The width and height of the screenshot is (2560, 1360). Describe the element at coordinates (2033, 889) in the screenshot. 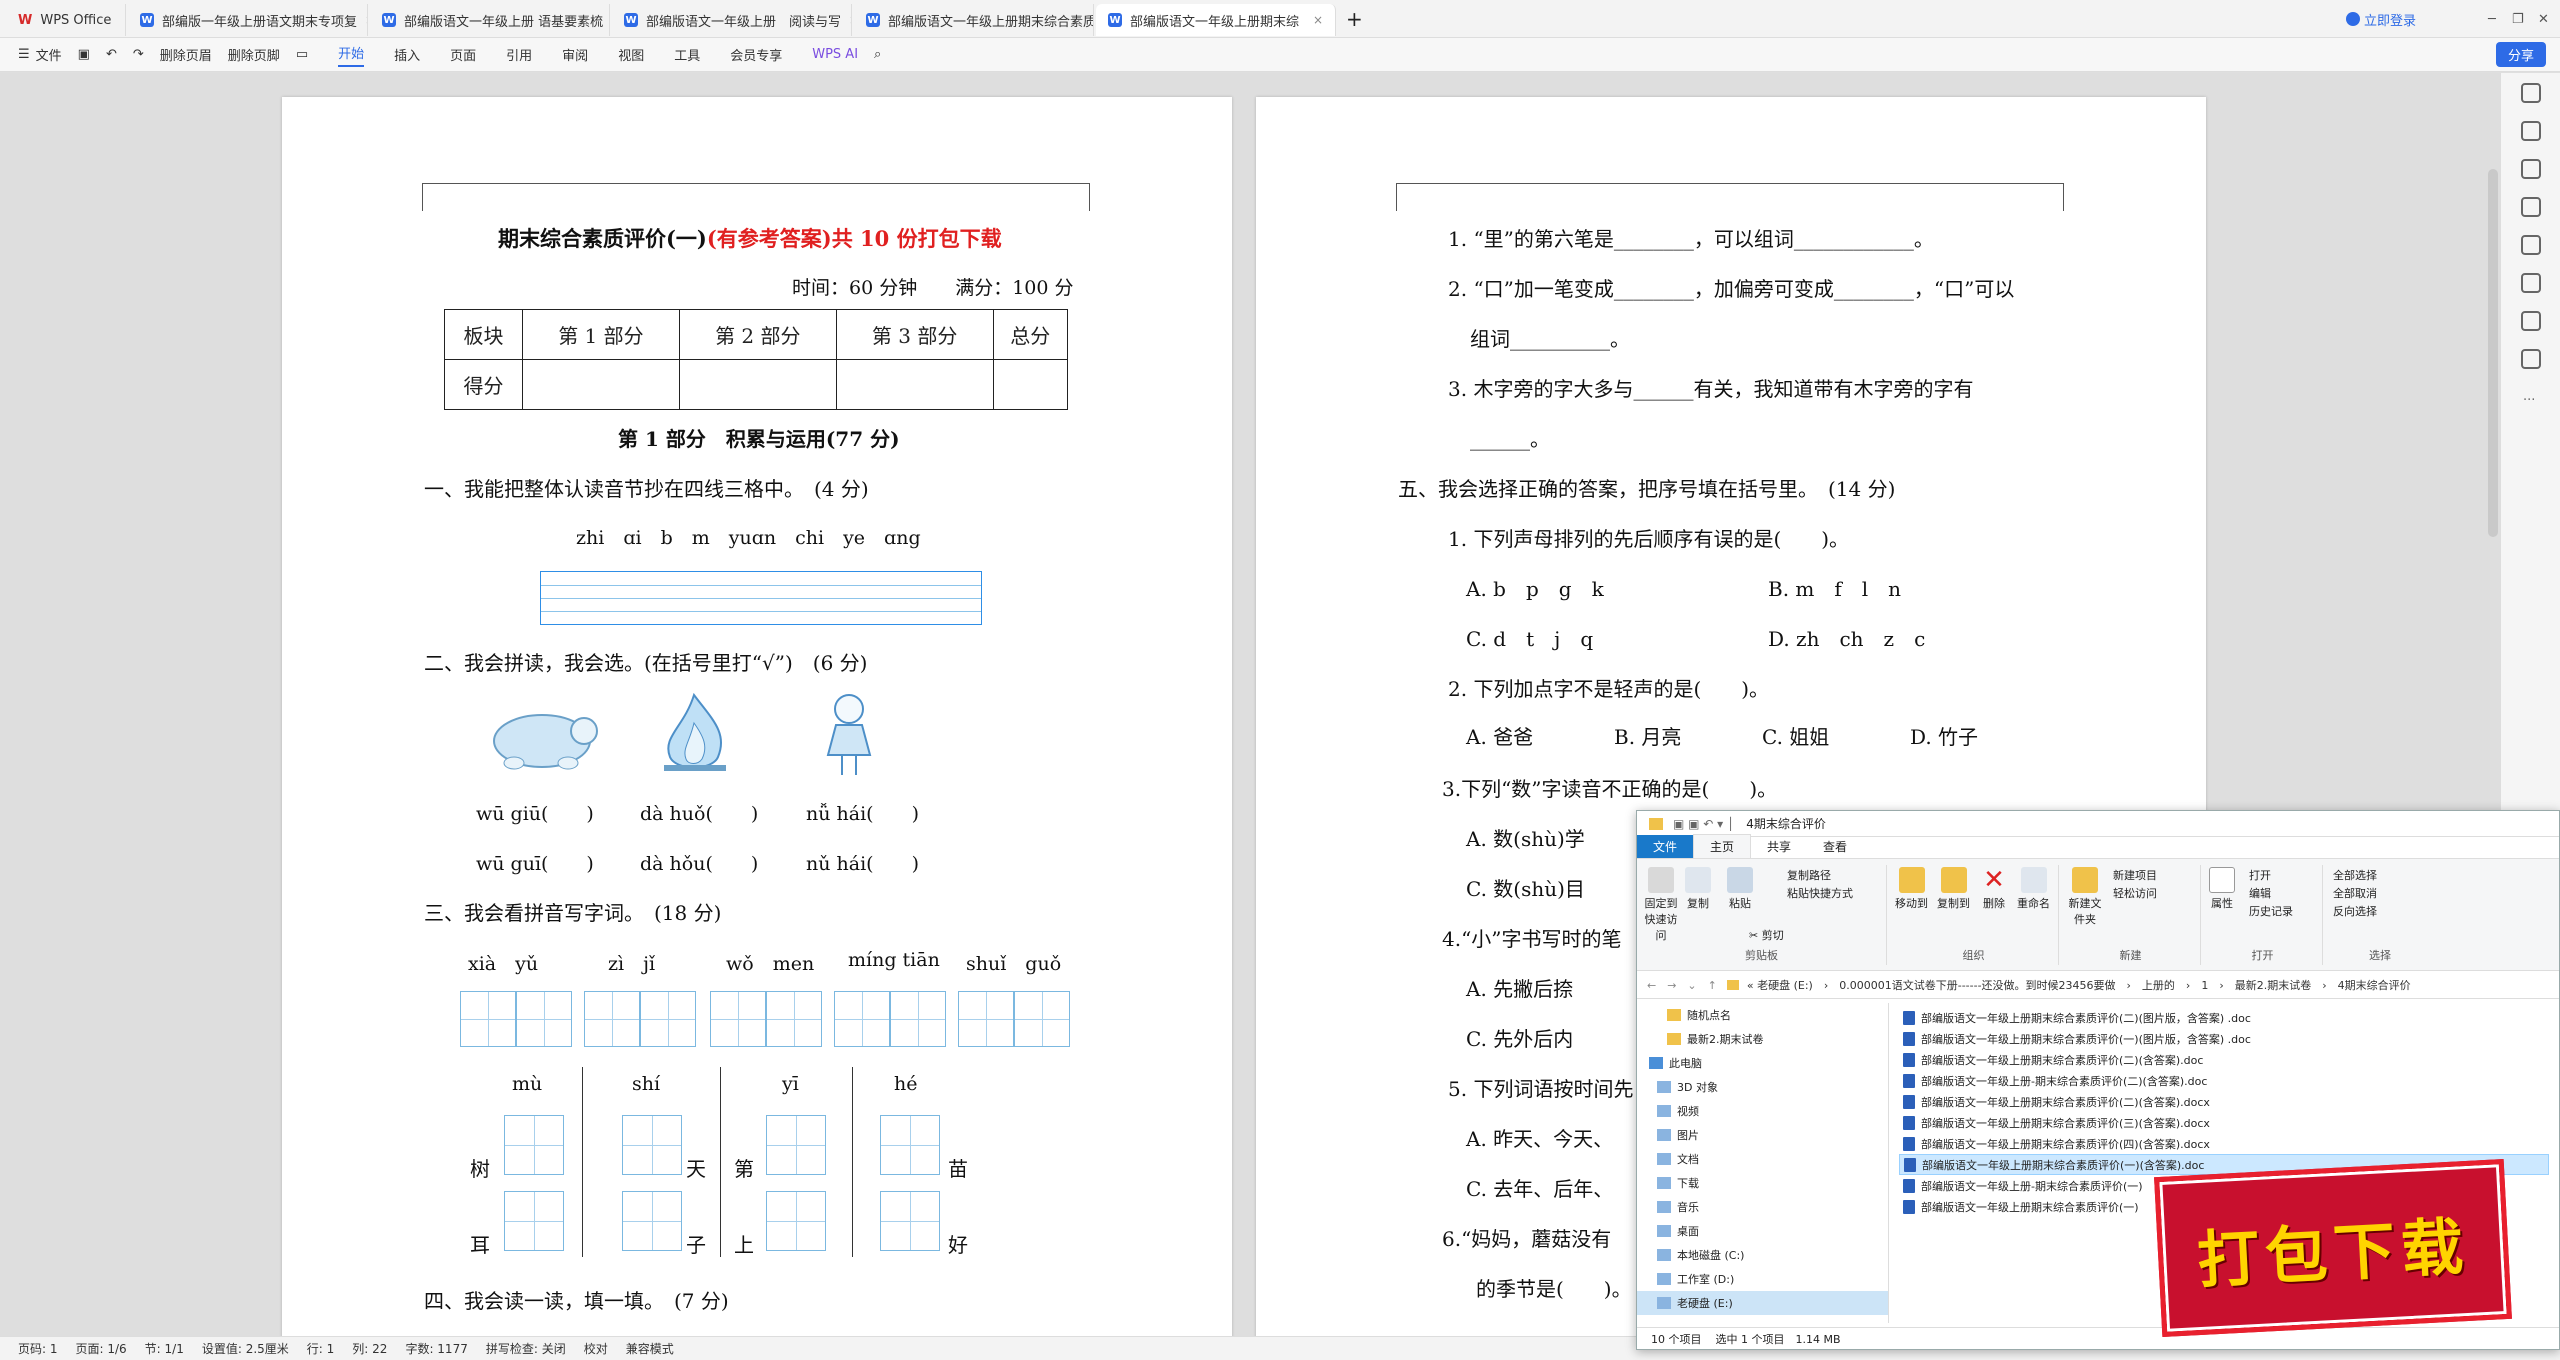

I see `rename-button: 重命名` at that location.